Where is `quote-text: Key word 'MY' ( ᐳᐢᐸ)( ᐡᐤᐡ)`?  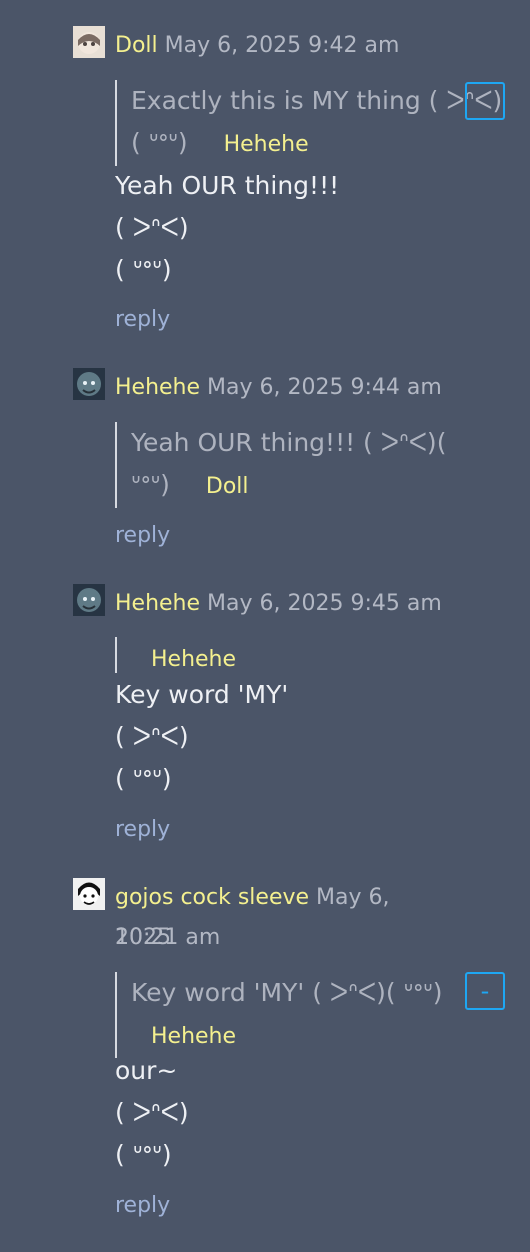
quote-text: Key word 'MY' ( ᐳᐢᐸ)( ᐡᐤᐡ) is located at coordinates (287, 992).